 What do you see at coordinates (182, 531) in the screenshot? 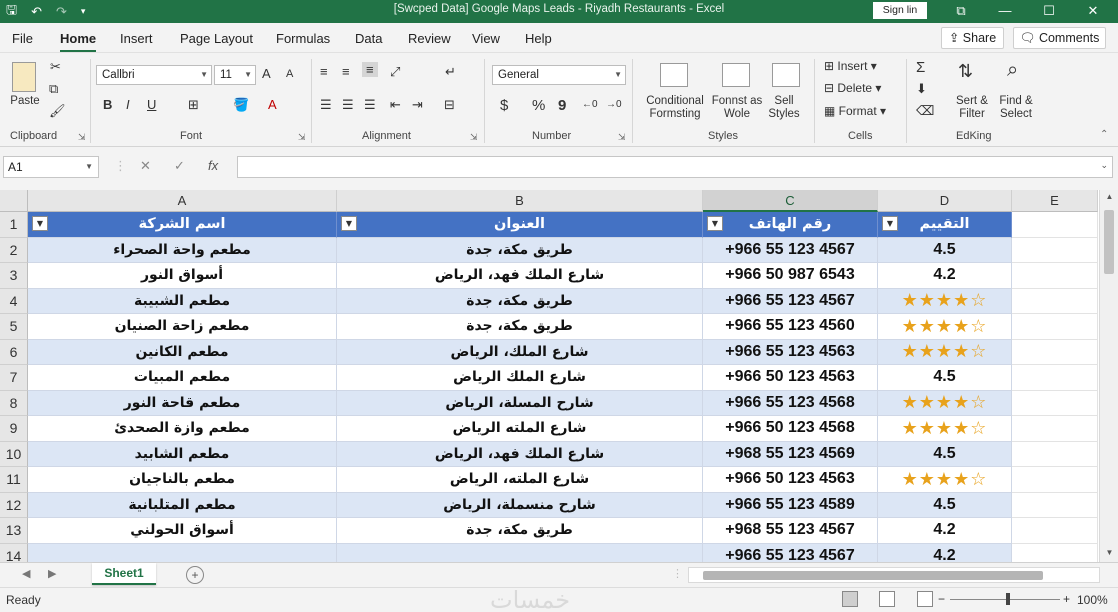
I see `company-name-cell: أسواق الحولني` at bounding box center [182, 531].